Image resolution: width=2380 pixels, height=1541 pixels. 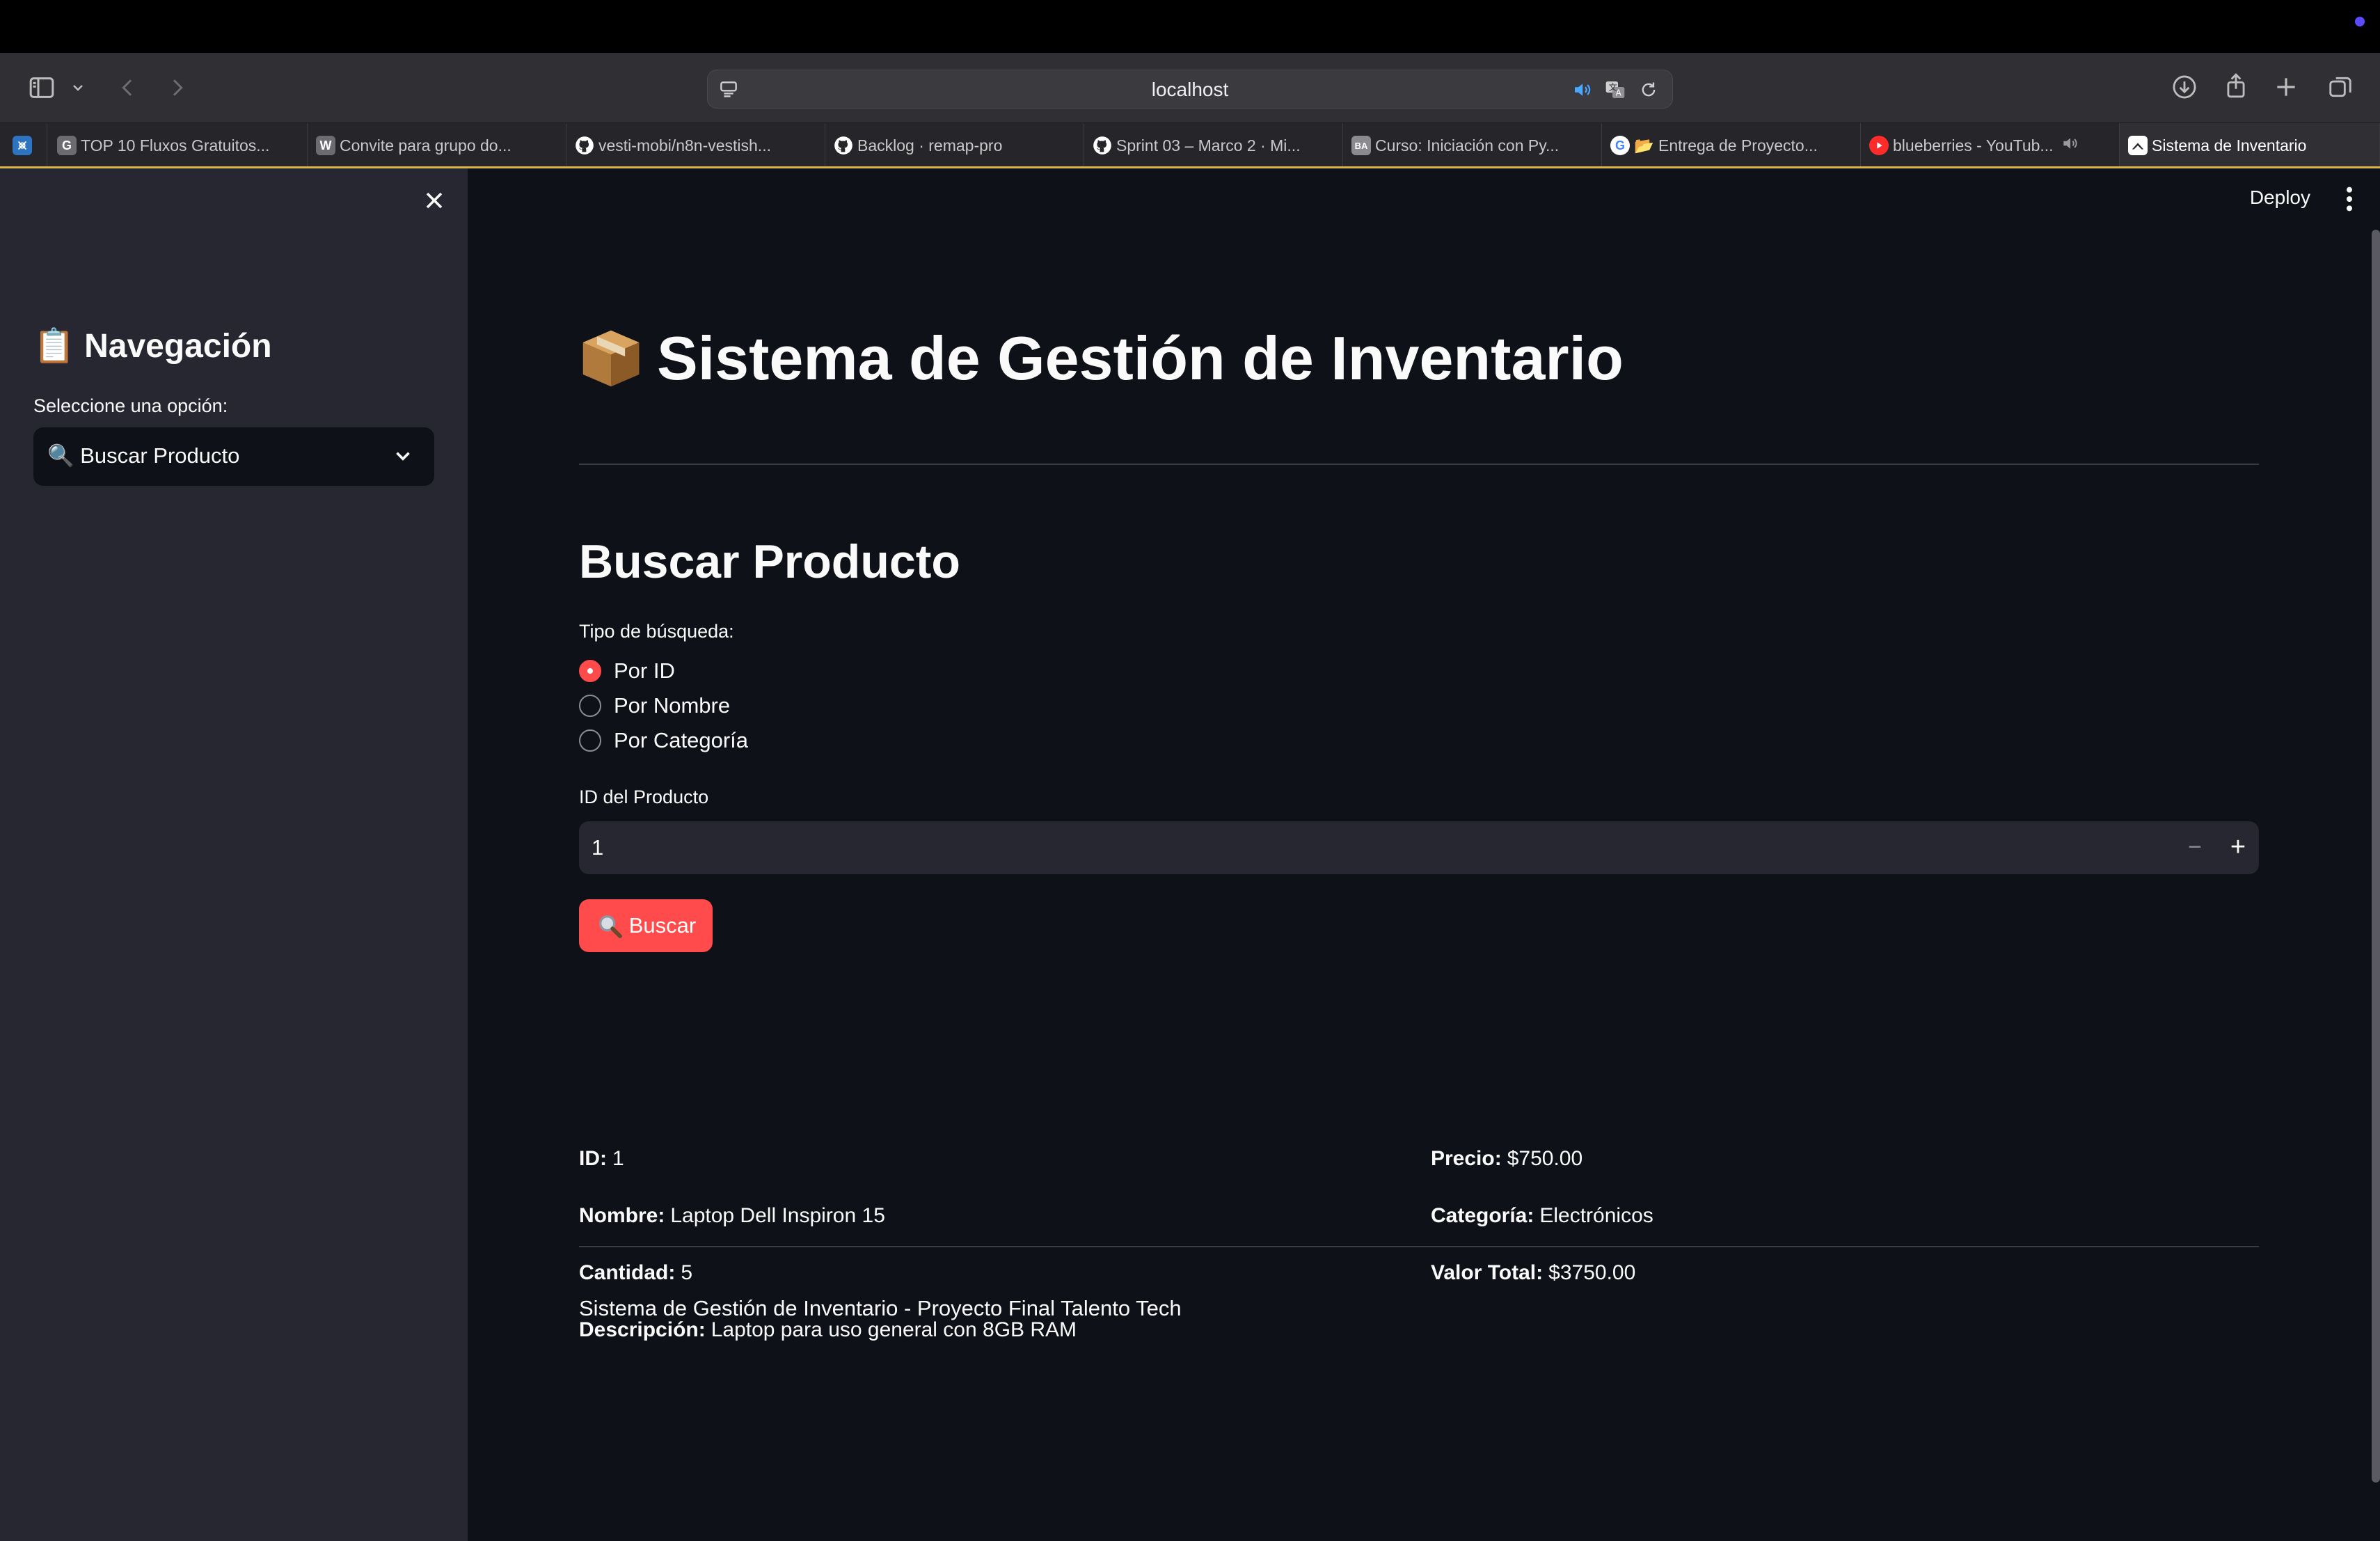 What do you see at coordinates (2360, 21) in the screenshot?
I see `status-dot` at bounding box center [2360, 21].